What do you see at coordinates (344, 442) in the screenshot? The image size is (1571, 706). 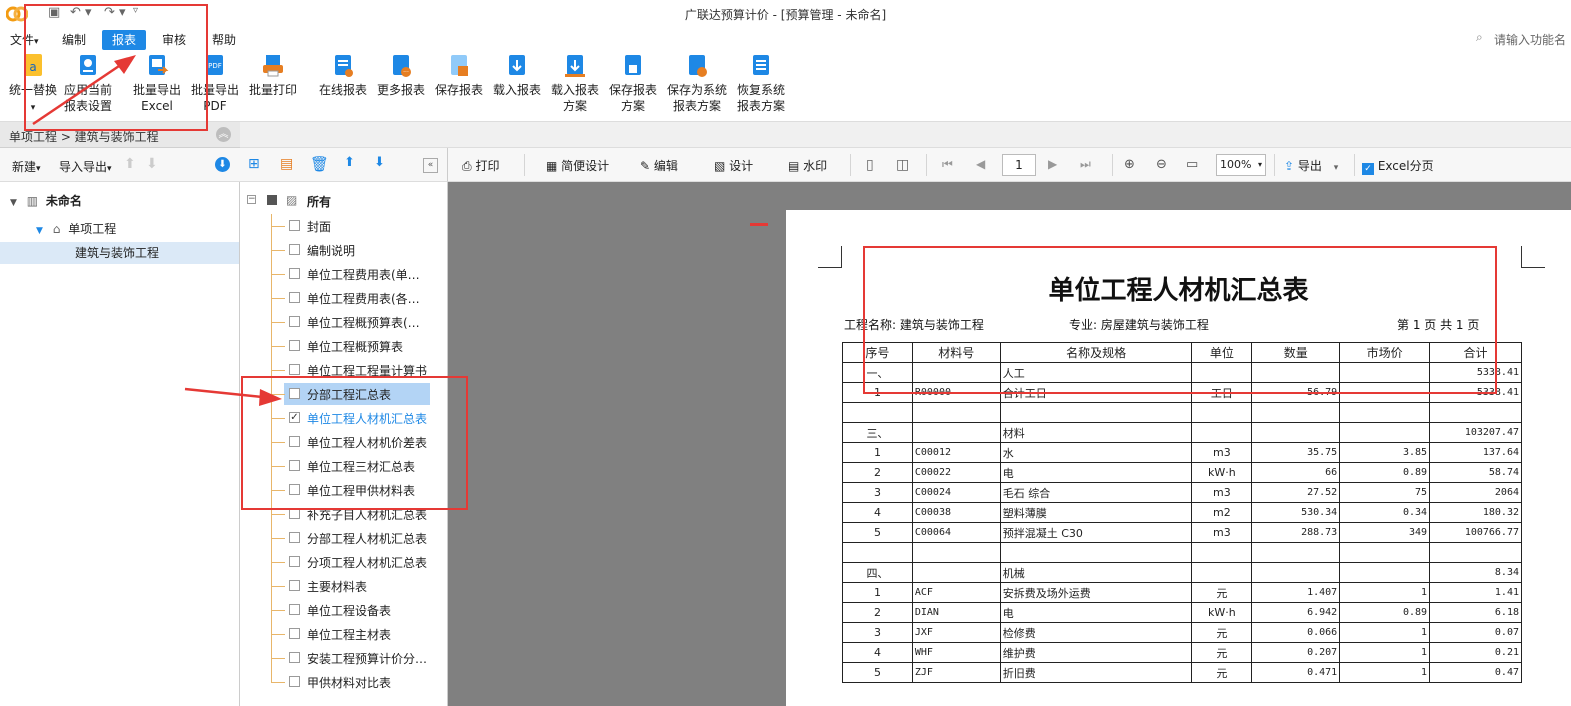 I see `report-item: 单位工程人材机价差表` at bounding box center [344, 442].